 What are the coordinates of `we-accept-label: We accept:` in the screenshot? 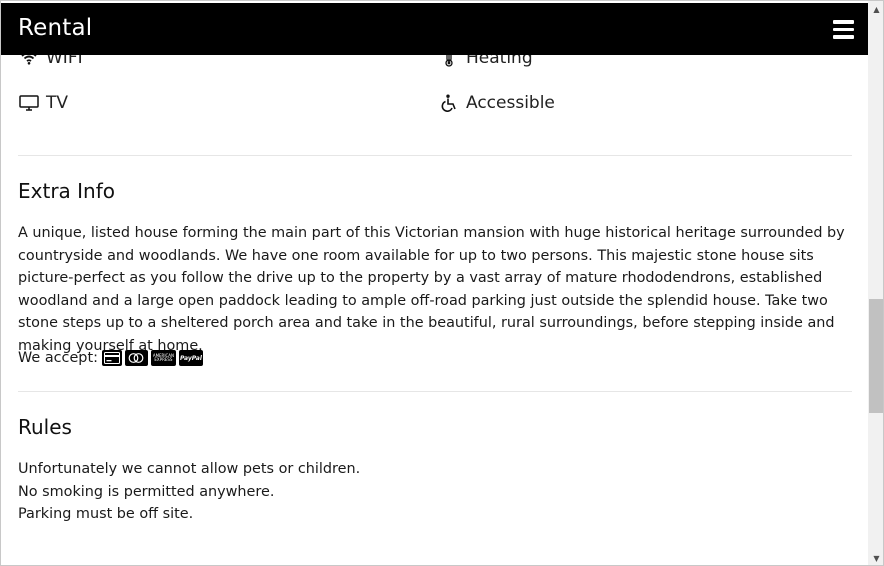 It's located at (58, 358).